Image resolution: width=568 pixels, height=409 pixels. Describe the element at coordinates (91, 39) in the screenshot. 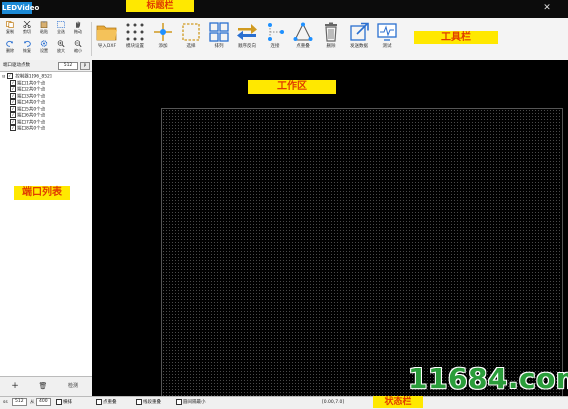

I see `toolbar-divider` at that location.